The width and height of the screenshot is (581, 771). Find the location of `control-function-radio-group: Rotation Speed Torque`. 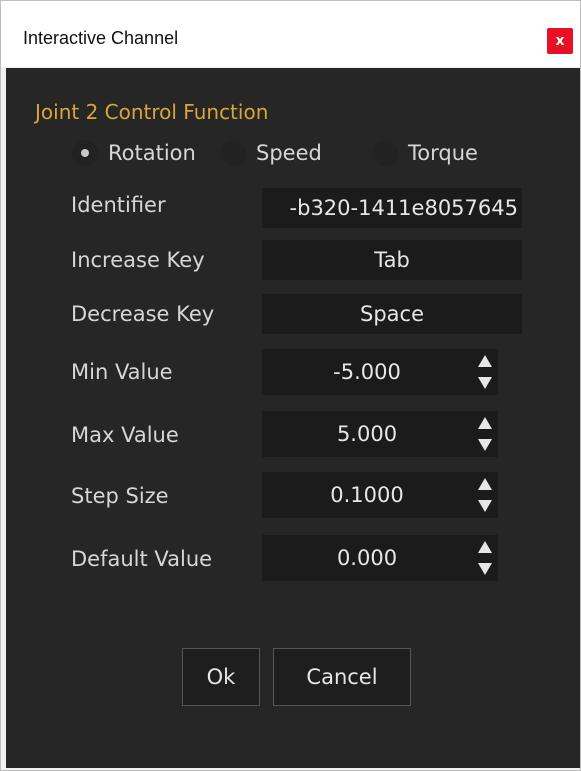

control-function-radio-group: Rotation Speed Torque is located at coordinates (293, 154).